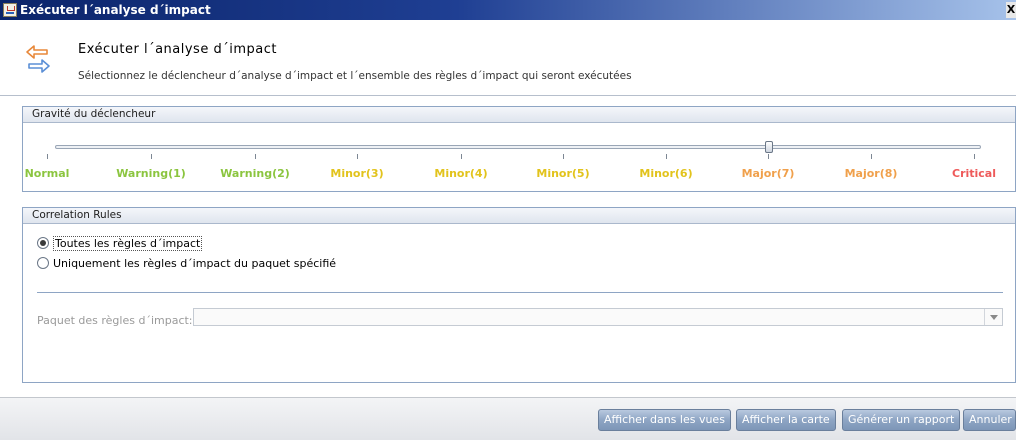 This screenshot has width=1016, height=440. What do you see at coordinates (520, 292) in the screenshot?
I see `separator` at bounding box center [520, 292].